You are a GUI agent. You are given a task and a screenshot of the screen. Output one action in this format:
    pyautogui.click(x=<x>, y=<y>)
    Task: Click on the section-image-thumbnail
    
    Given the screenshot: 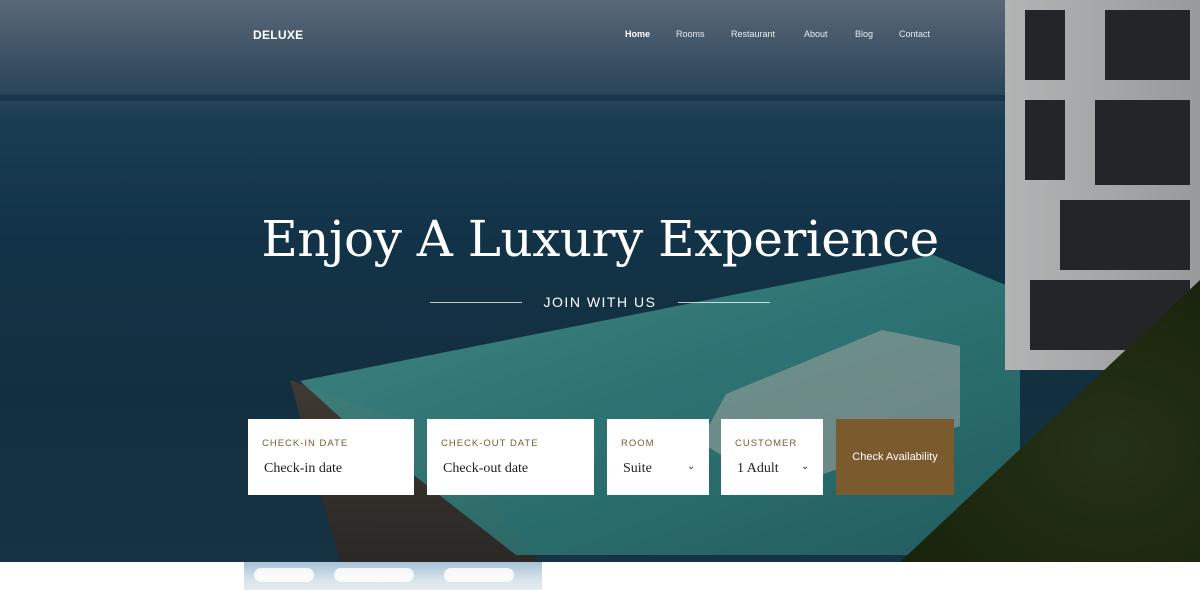 What is the action you would take?
    pyautogui.click(x=393, y=576)
    